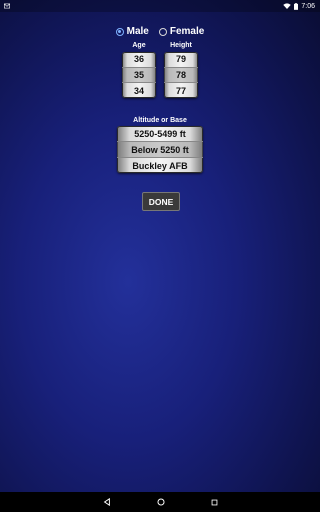 This screenshot has height=512, width=320. What do you see at coordinates (139, 45) in the screenshot?
I see `age-label: Age` at bounding box center [139, 45].